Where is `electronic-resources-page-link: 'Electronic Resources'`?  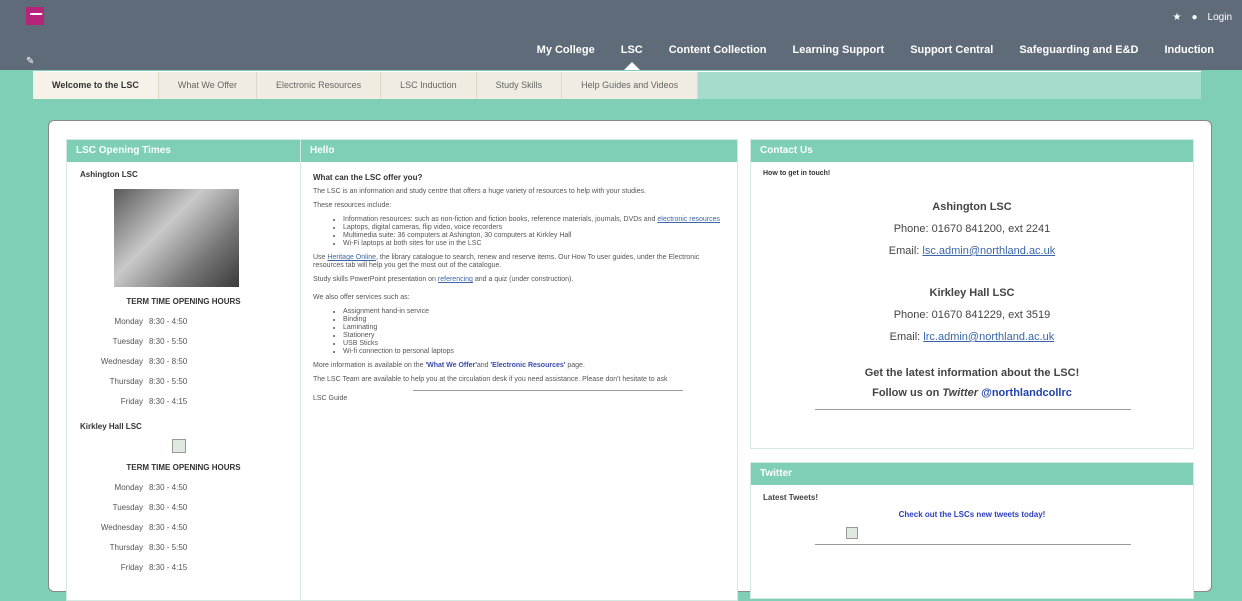
electronic-resources-page-link: 'Electronic Resources' is located at coordinates (528, 365).